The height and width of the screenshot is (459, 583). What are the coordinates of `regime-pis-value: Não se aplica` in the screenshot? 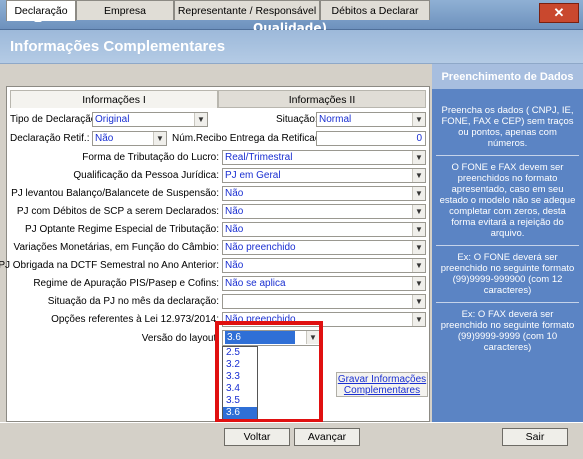 It's located at (255, 283).